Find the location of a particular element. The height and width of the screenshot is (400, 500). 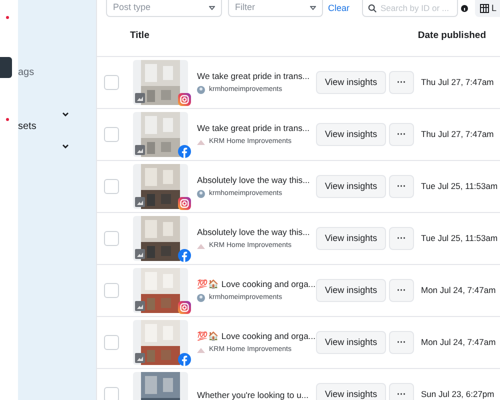

column-header: Title is located at coordinates (140, 36).